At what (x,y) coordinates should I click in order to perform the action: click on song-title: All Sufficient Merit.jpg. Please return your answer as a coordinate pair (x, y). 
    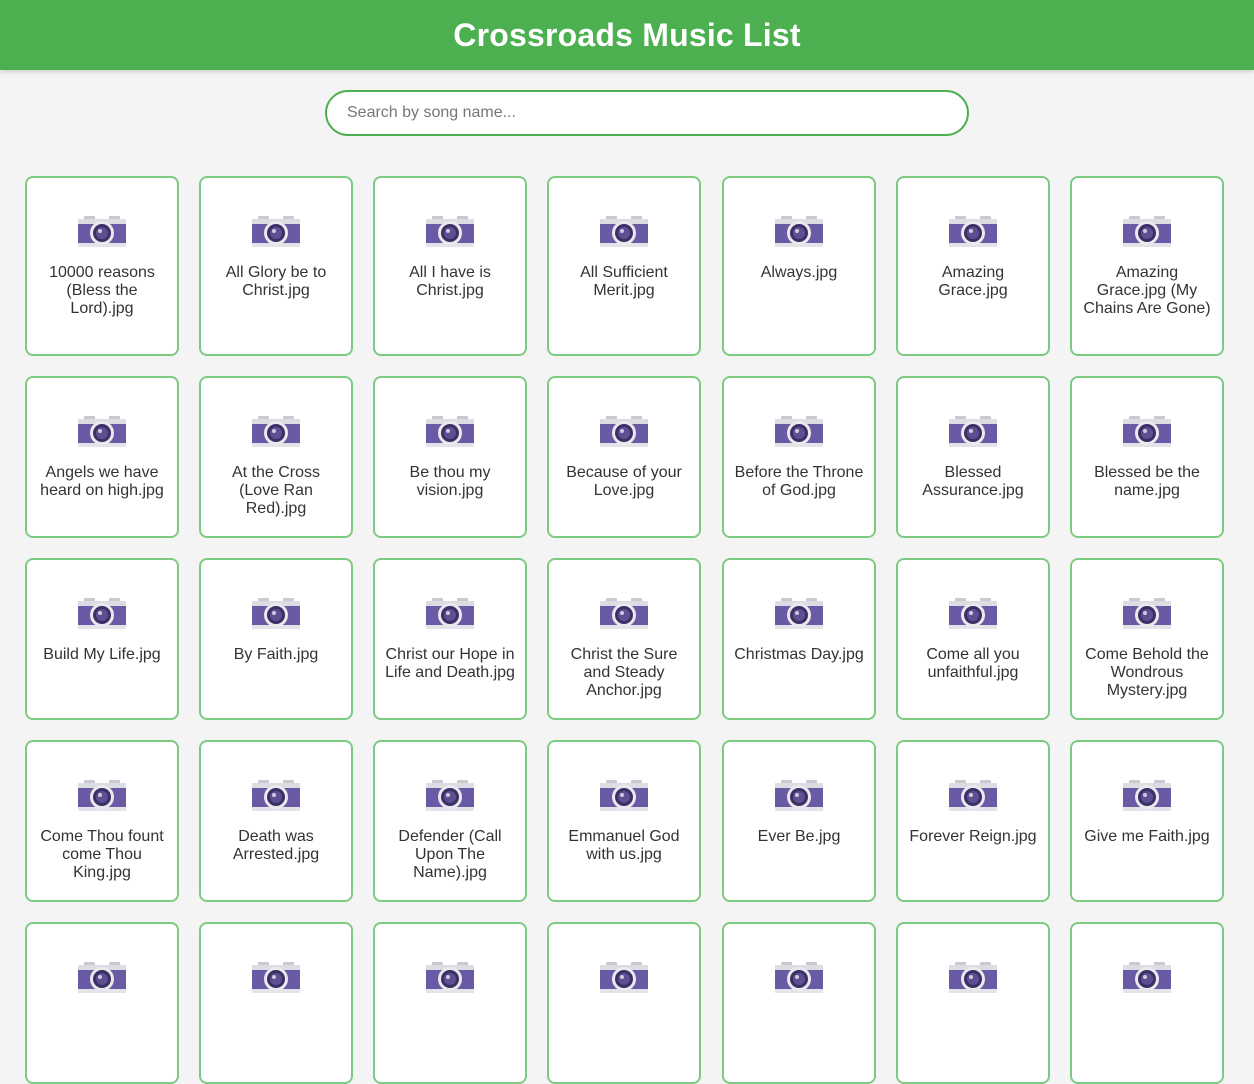
    Looking at the image, I should click on (624, 281).